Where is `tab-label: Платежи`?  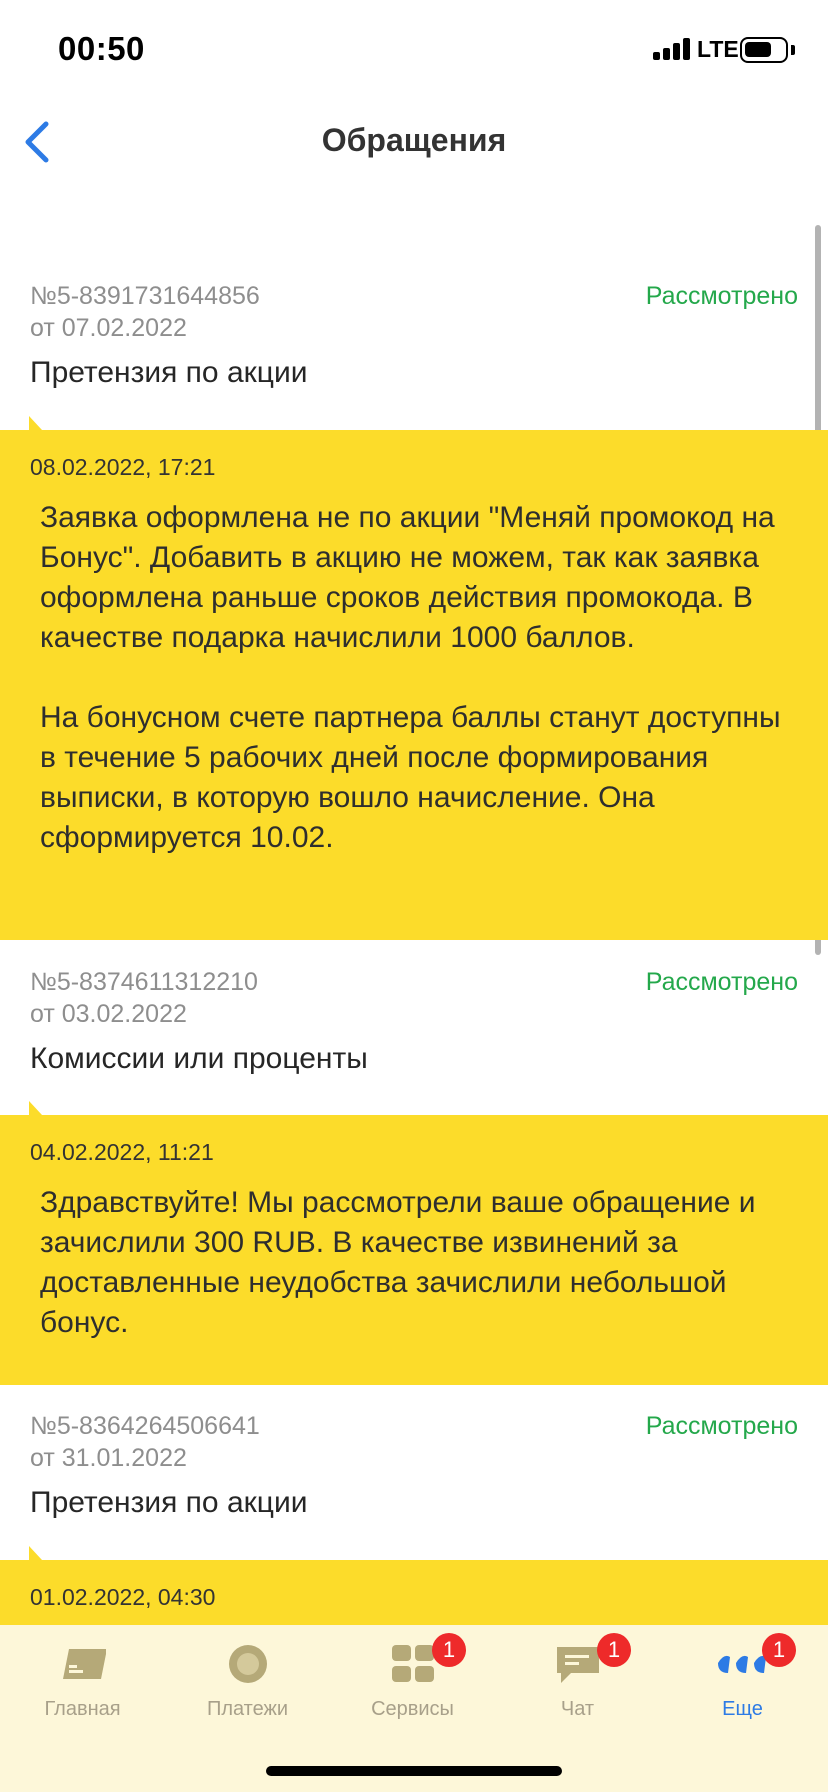
tab-label: Платежи is located at coordinates (247, 1709).